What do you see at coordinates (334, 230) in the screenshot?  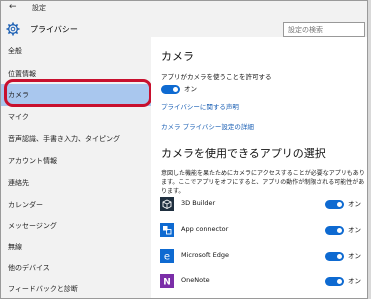 I see `toggle-app-connector` at bounding box center [334, 230].